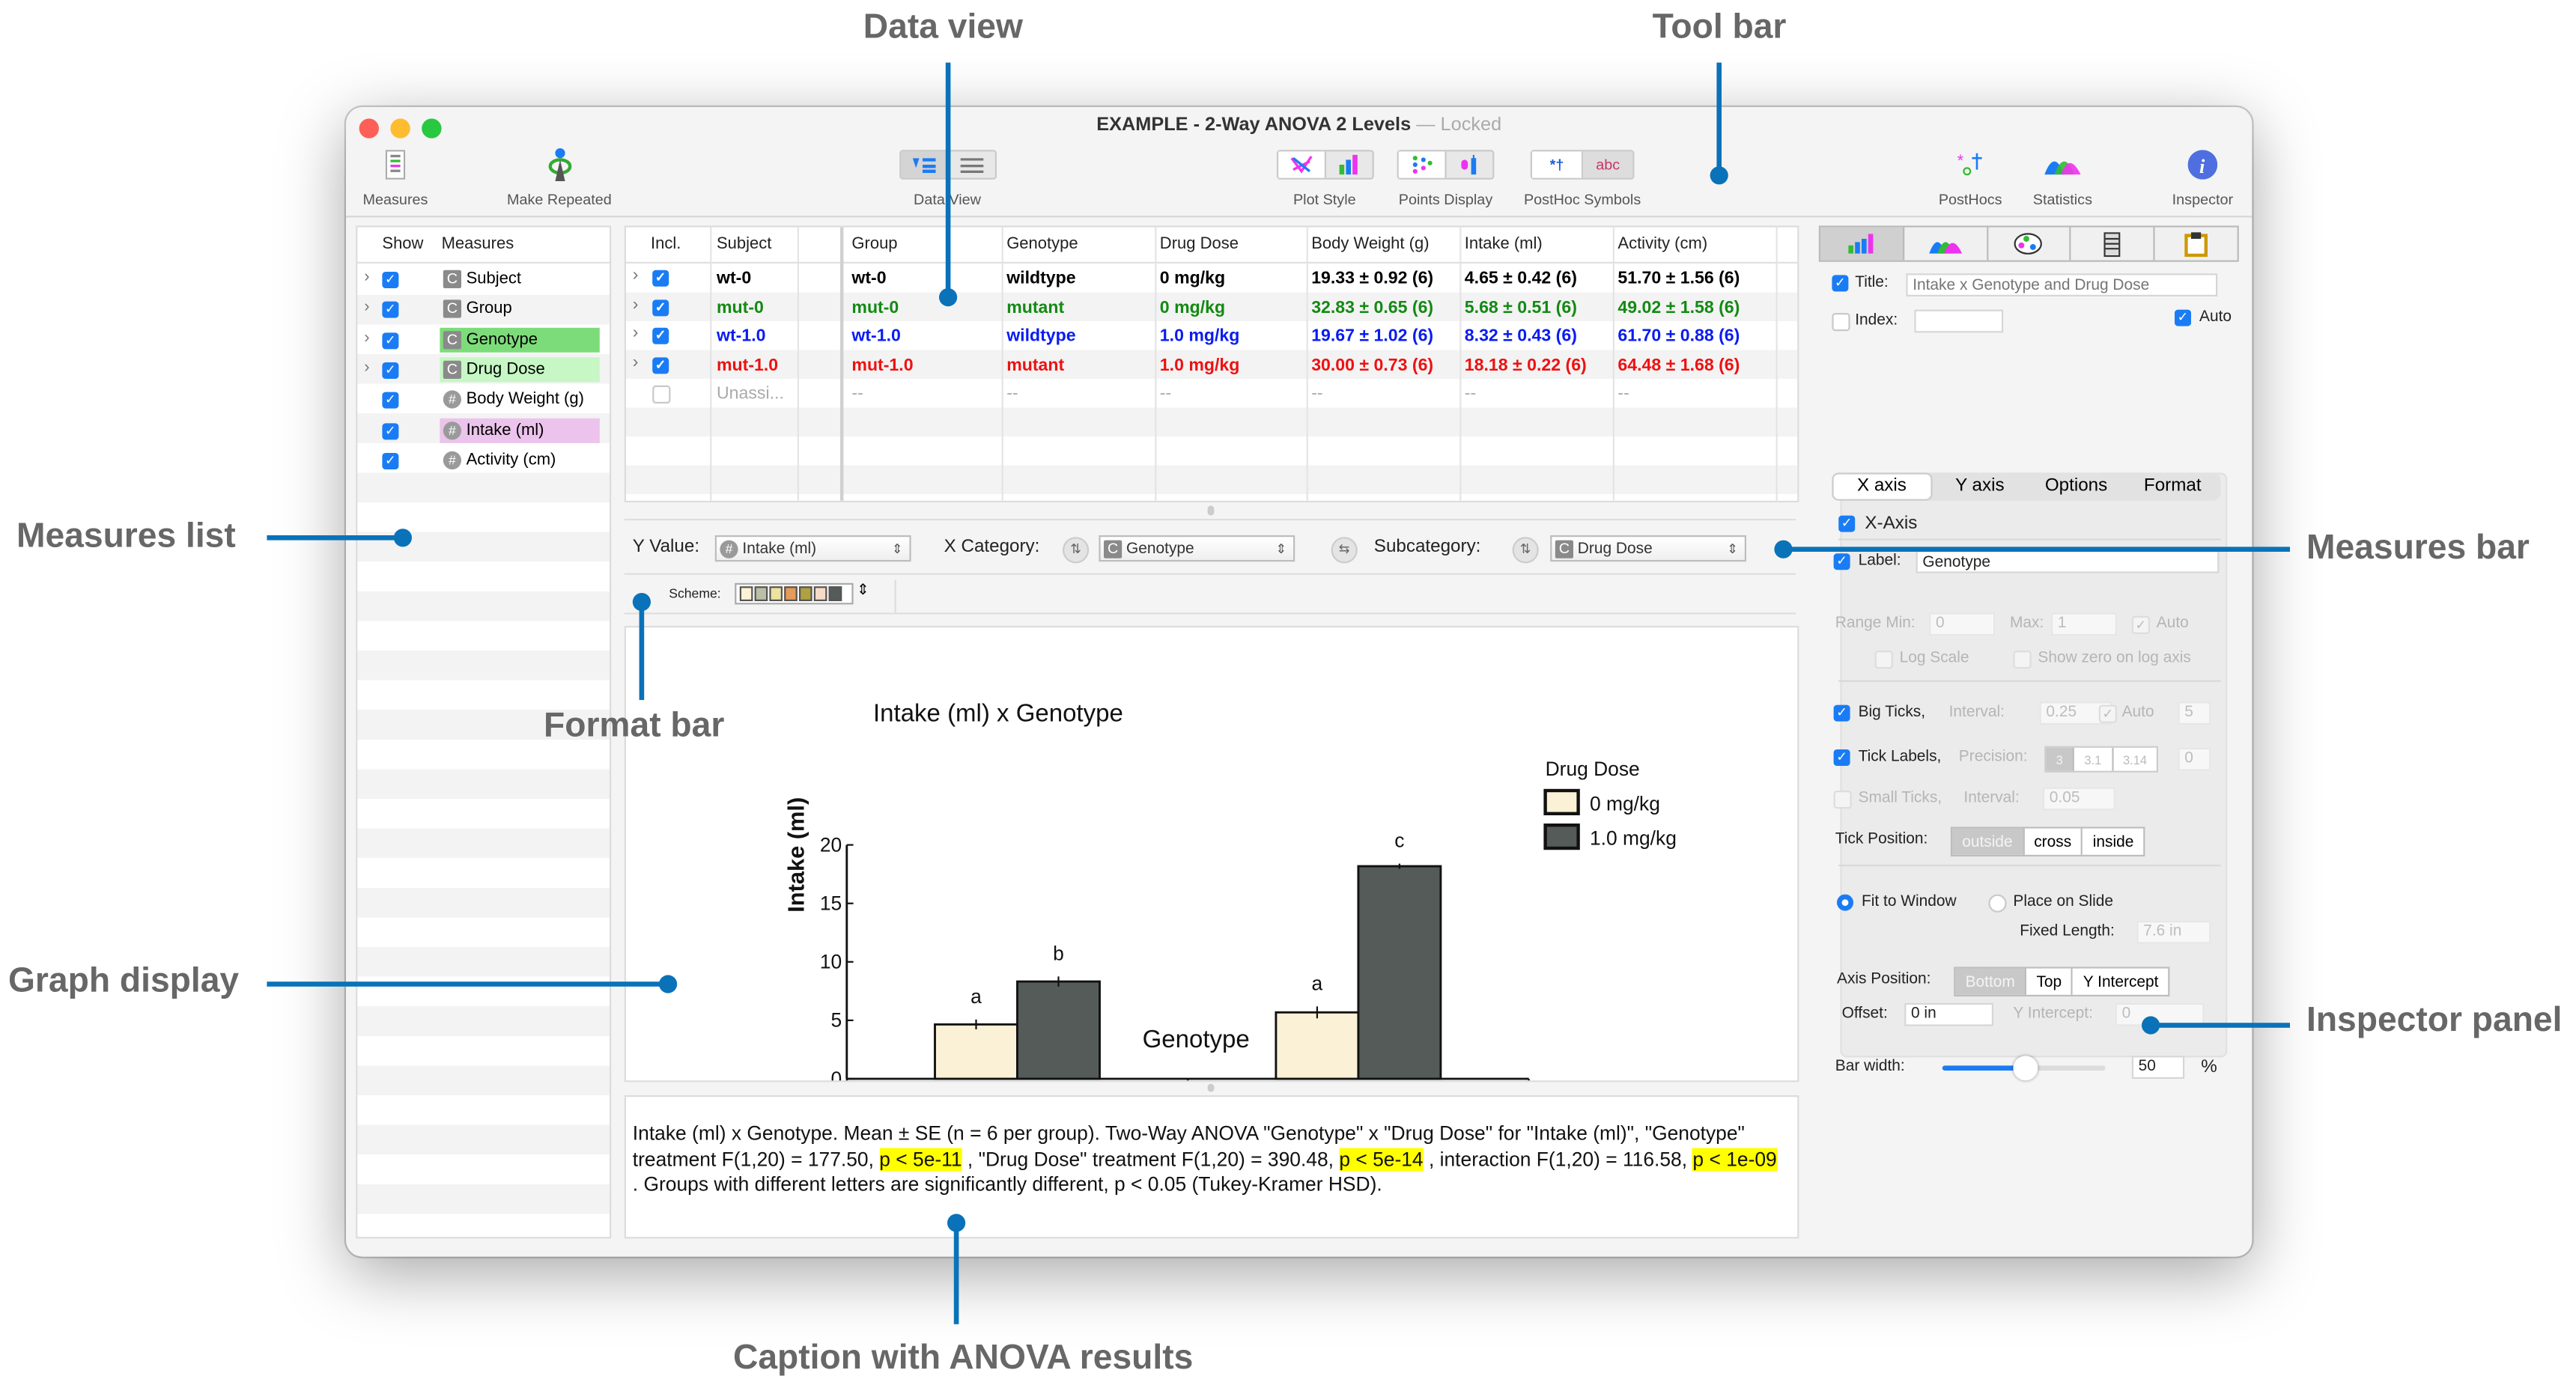  What do you see at coordinates (2060, 759) in the screenshot?
I see `precision-option: 3` at bounding box center [2060, 759].